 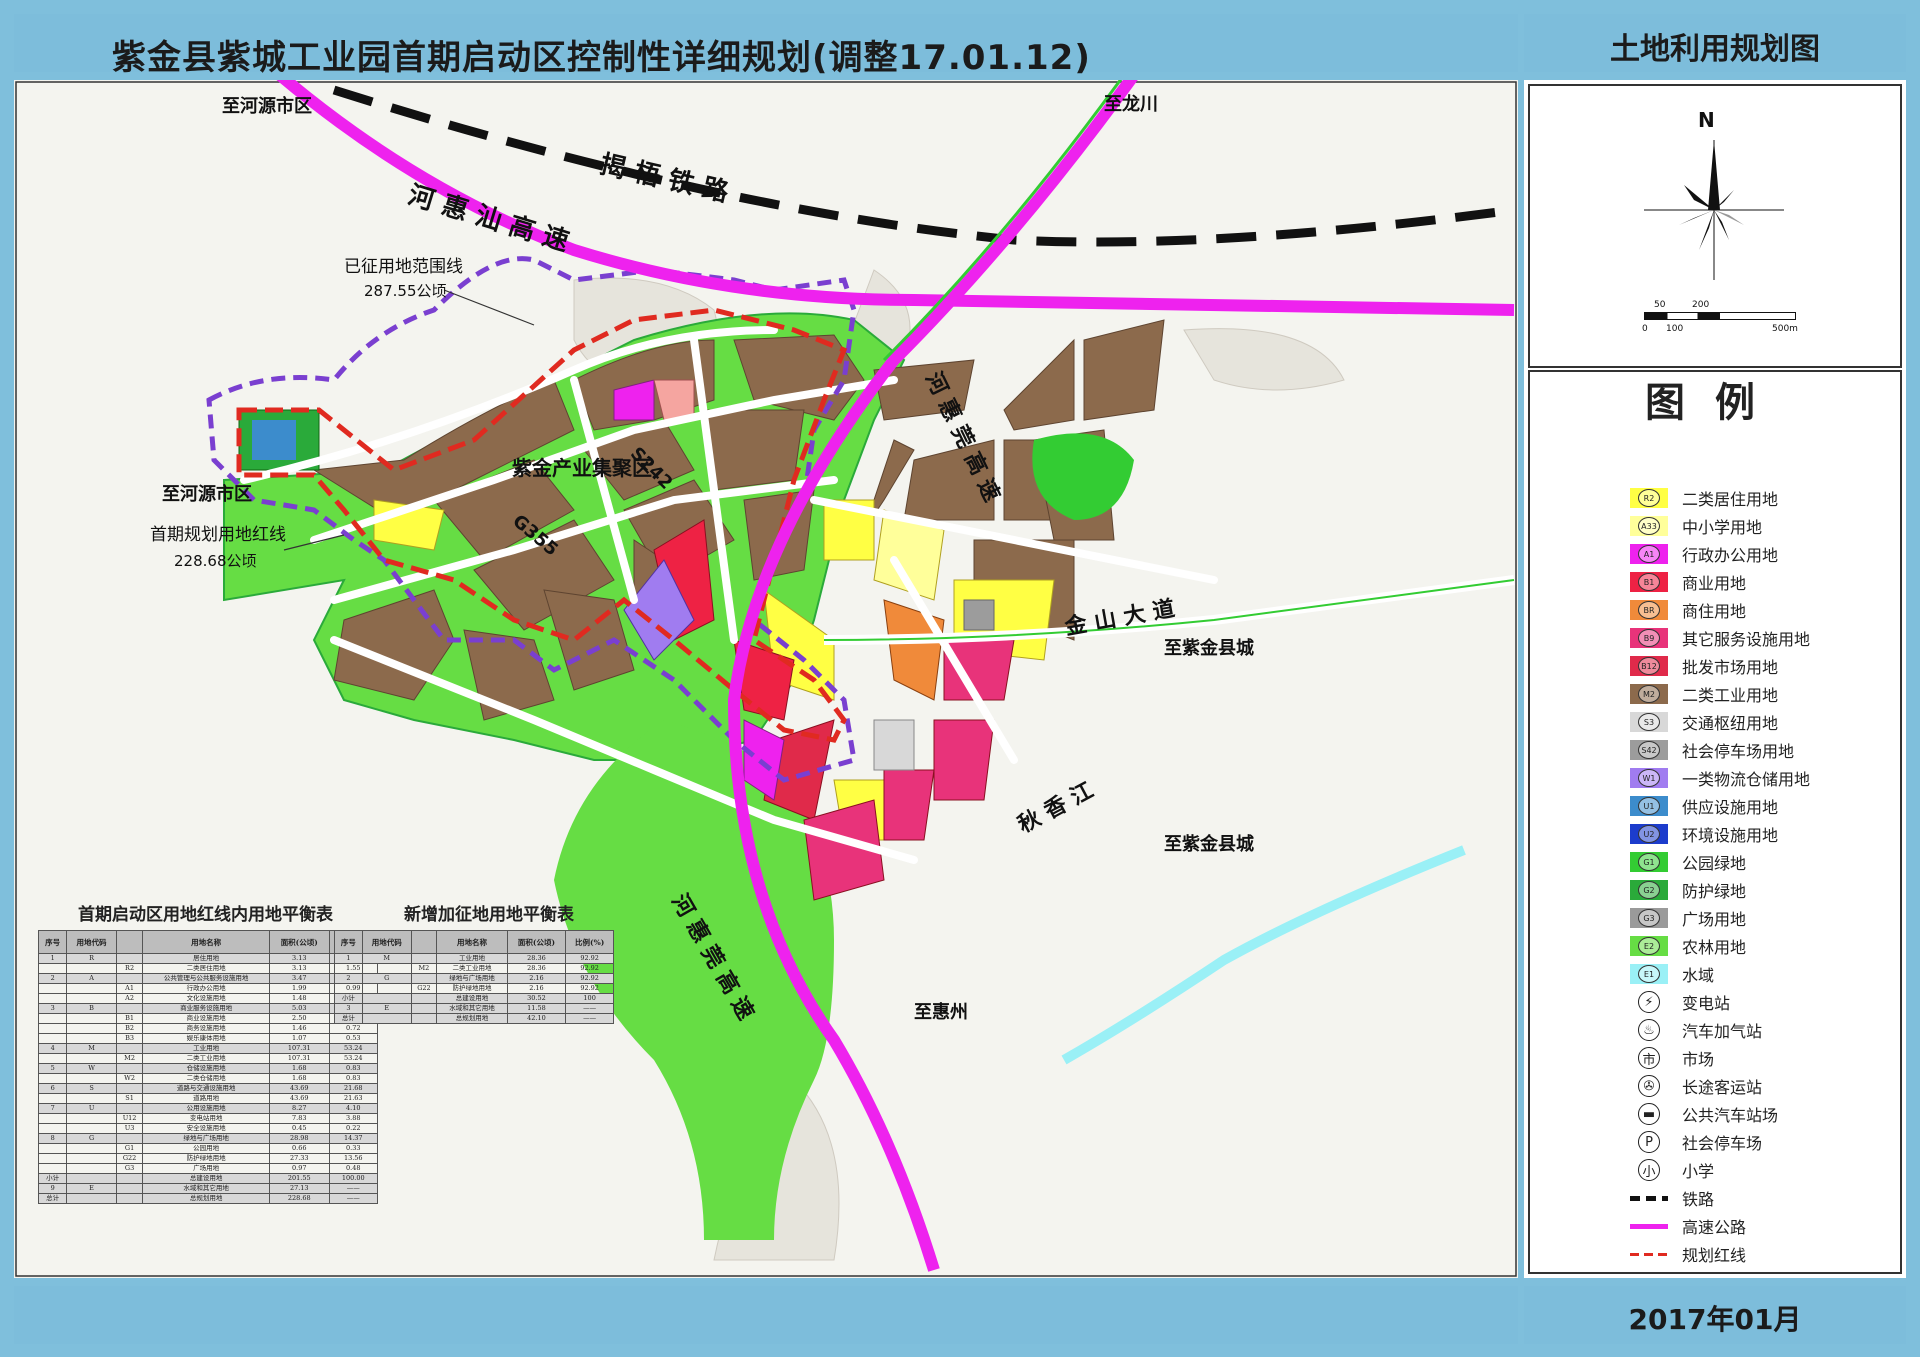 What do you see at coordinates (1672, 1058) in the screenshot?
I see `legend-symbol-item: 市 市场` at bounding box center [1672, 1058].